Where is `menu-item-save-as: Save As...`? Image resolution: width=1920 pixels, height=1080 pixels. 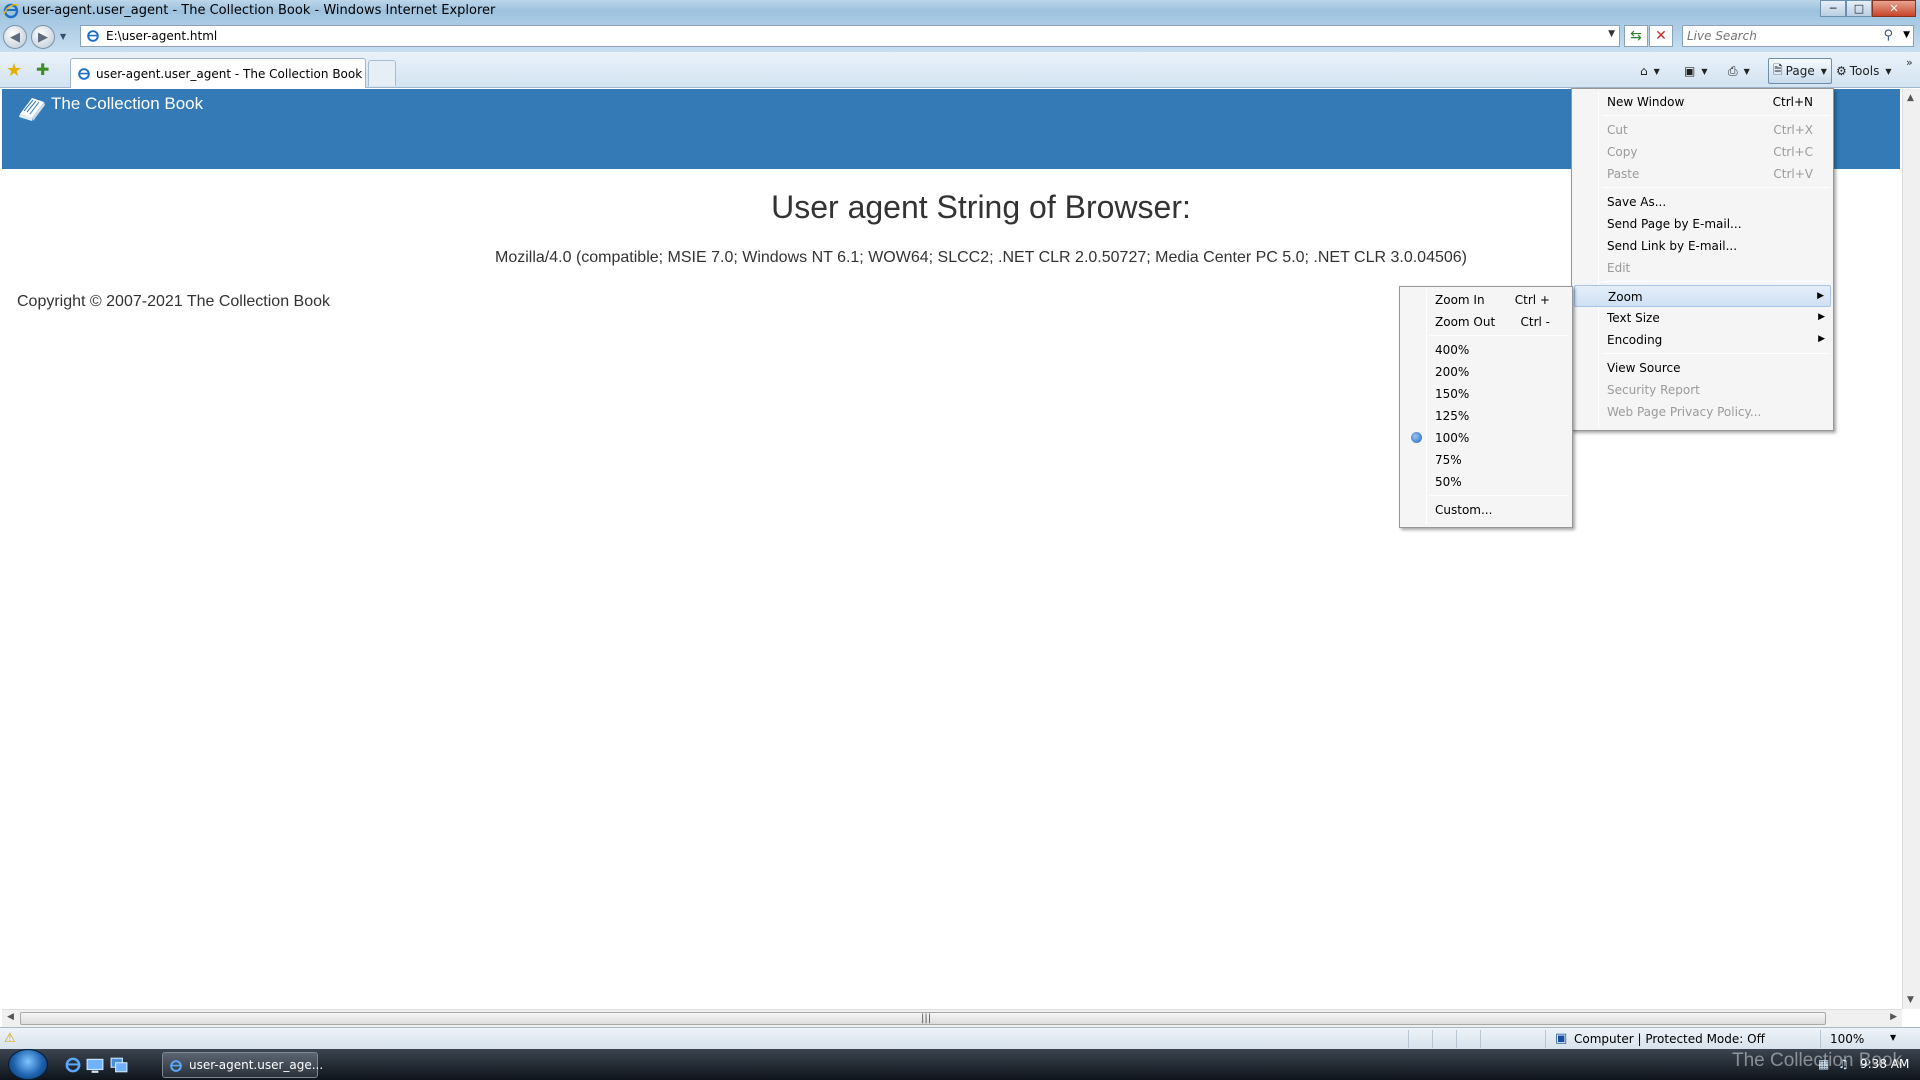
menu-item-save-as: Save As... is located at coordinates (1702, 202).